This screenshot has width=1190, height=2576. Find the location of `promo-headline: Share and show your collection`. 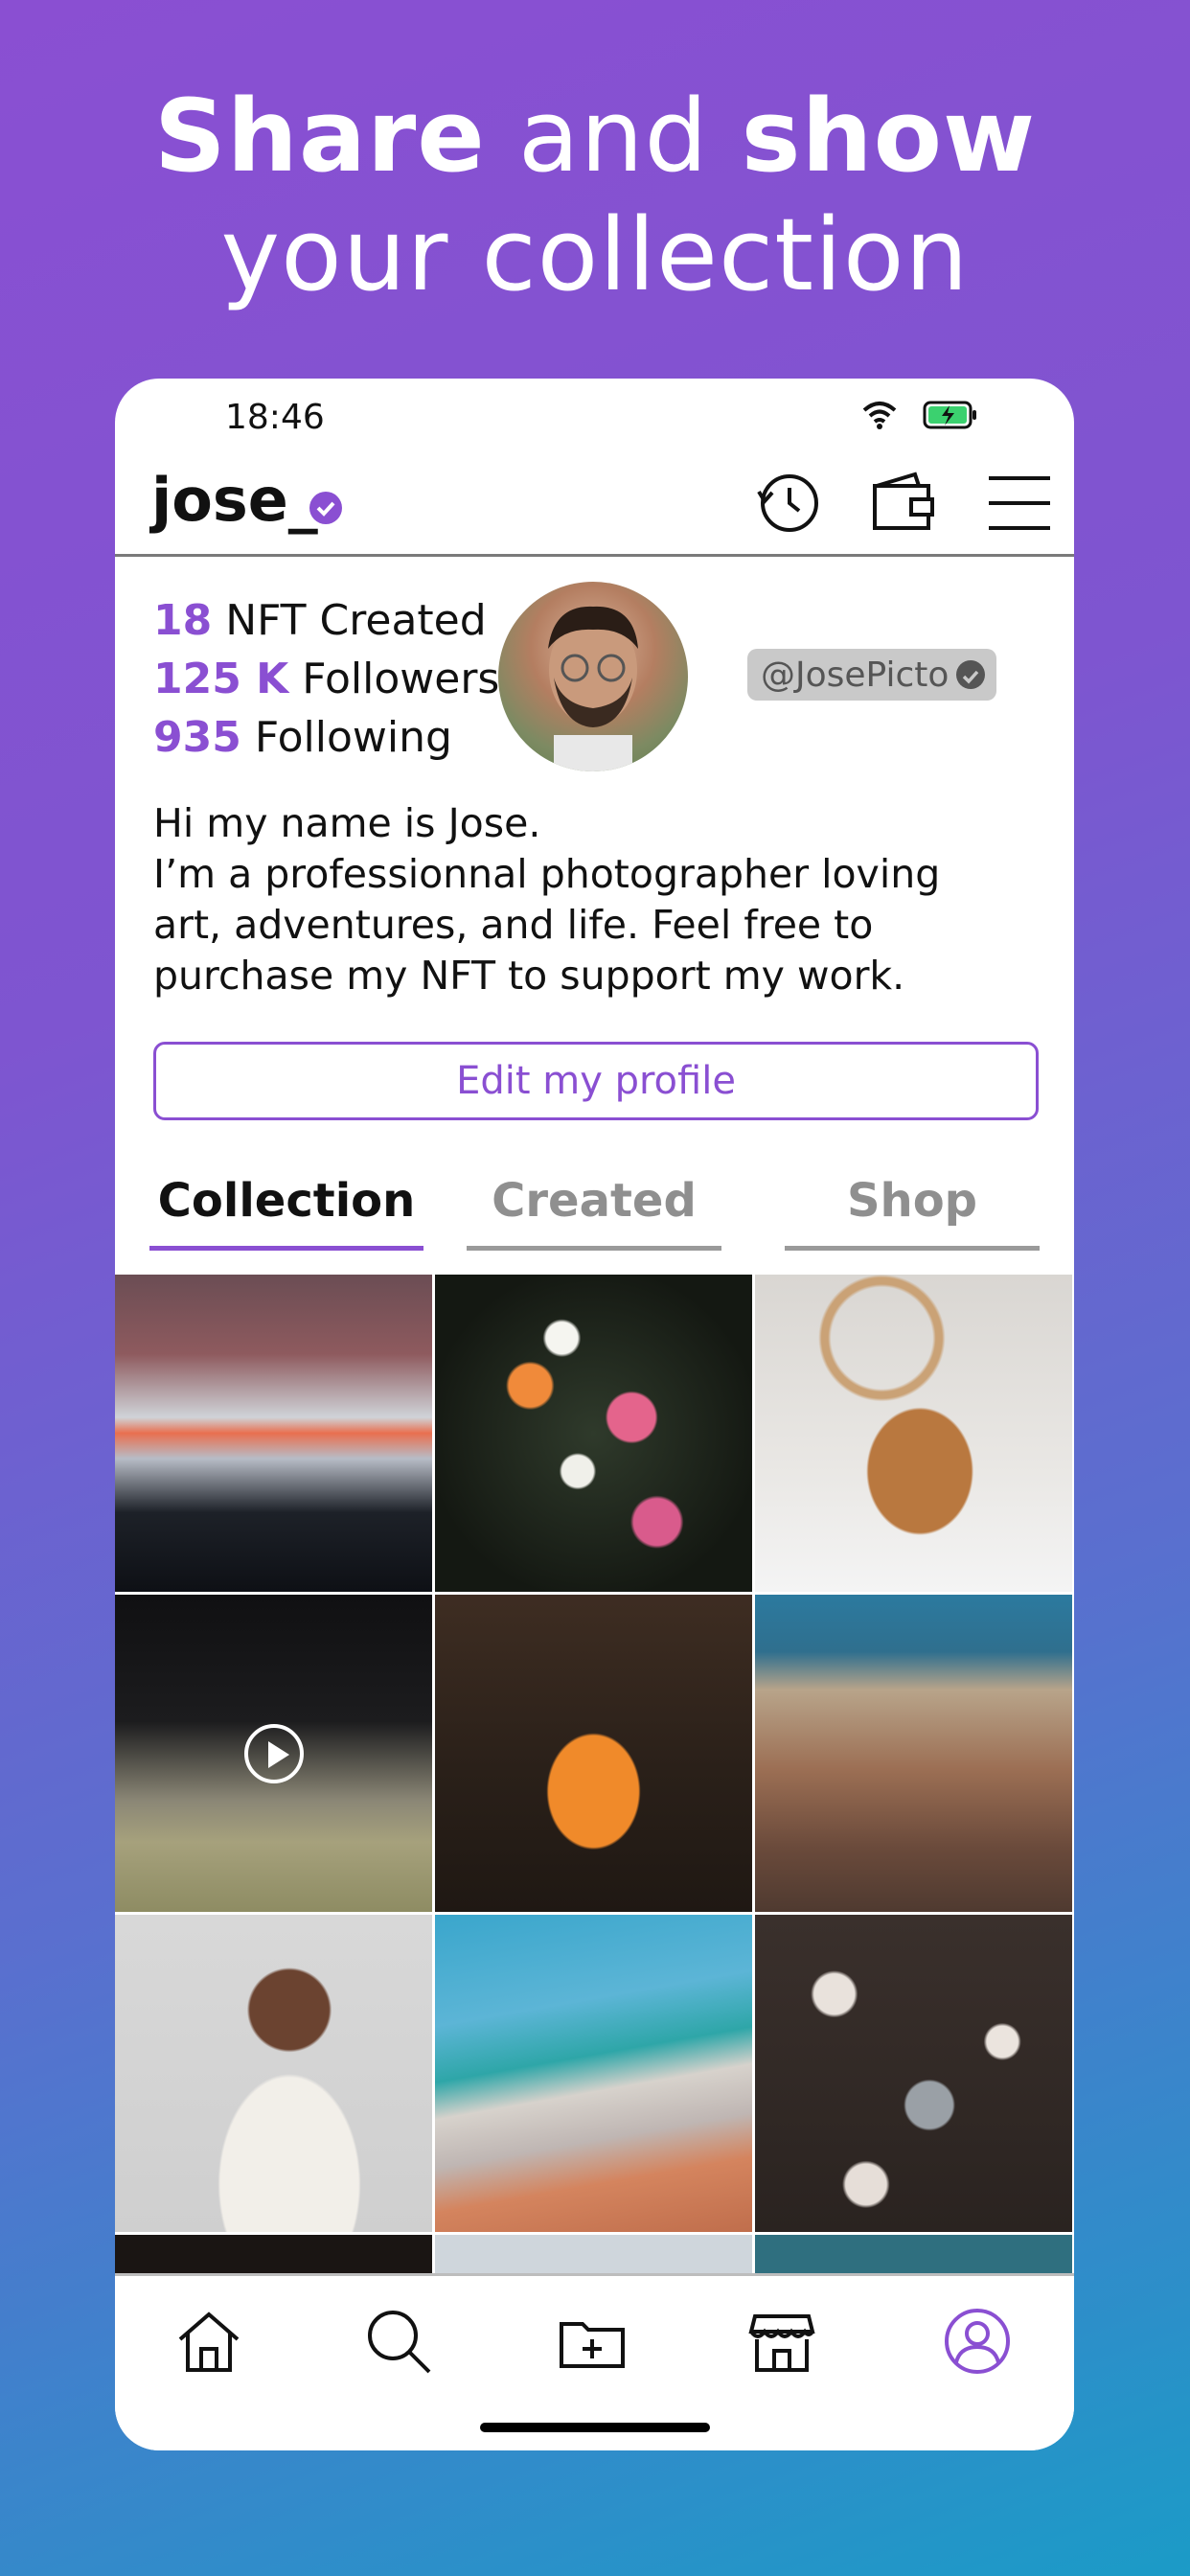

promo-headline: Share and show your collection is located at coordinates (595, 195).